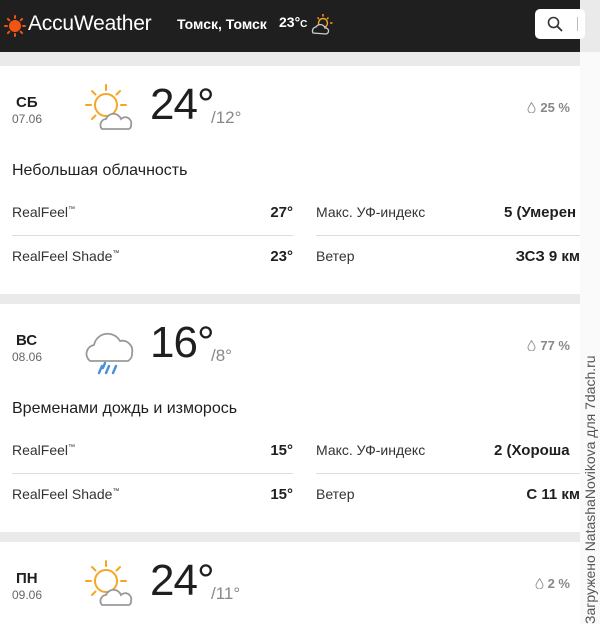 The width and height of the screenshot is (600, 624). What do you see at coordinates (27, 578) in the screenshot?
I see `day-of-week: ПН` at bounding box center [27, 578].